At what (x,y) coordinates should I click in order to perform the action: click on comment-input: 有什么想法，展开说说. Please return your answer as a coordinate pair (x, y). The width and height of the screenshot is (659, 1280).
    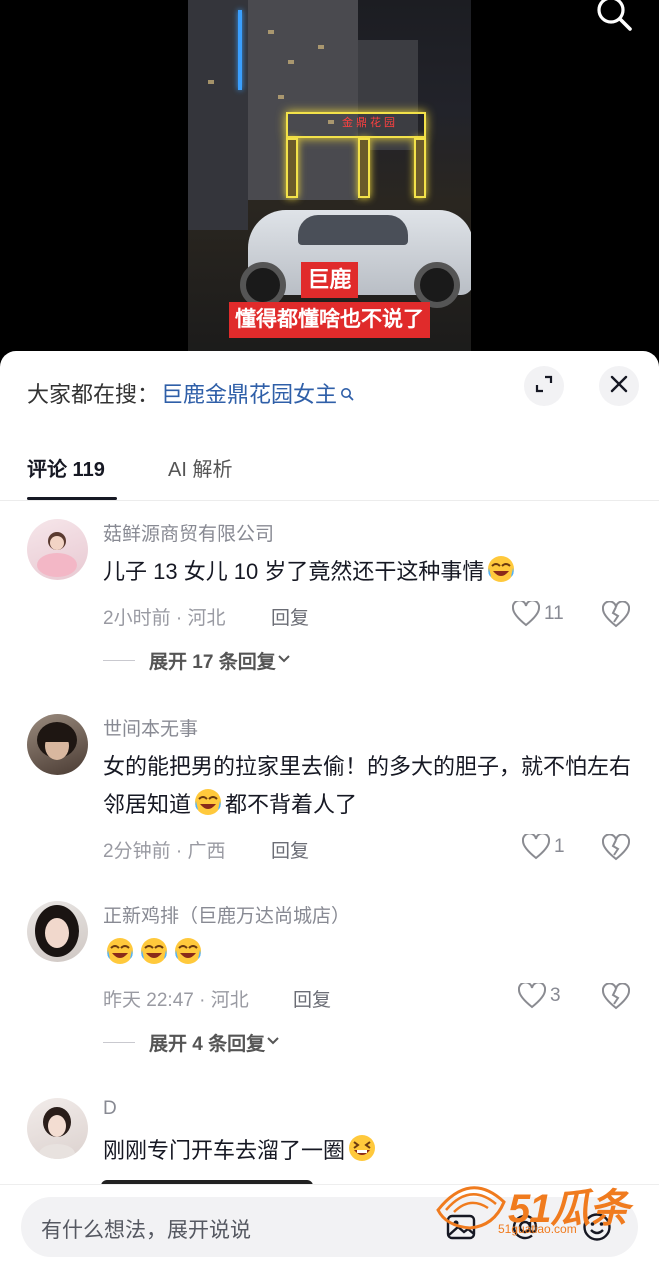
    Looking at the image, I should click on (329, 1227).